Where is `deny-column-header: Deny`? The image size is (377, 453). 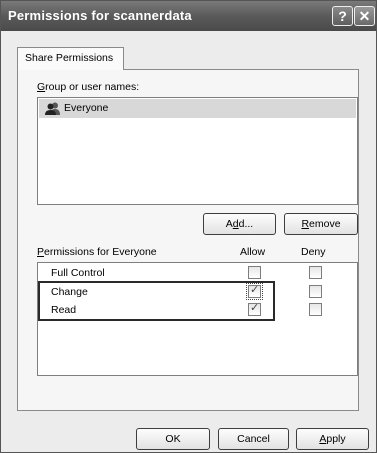 deny-column-header: Deny is located at coordinates (313, 252).